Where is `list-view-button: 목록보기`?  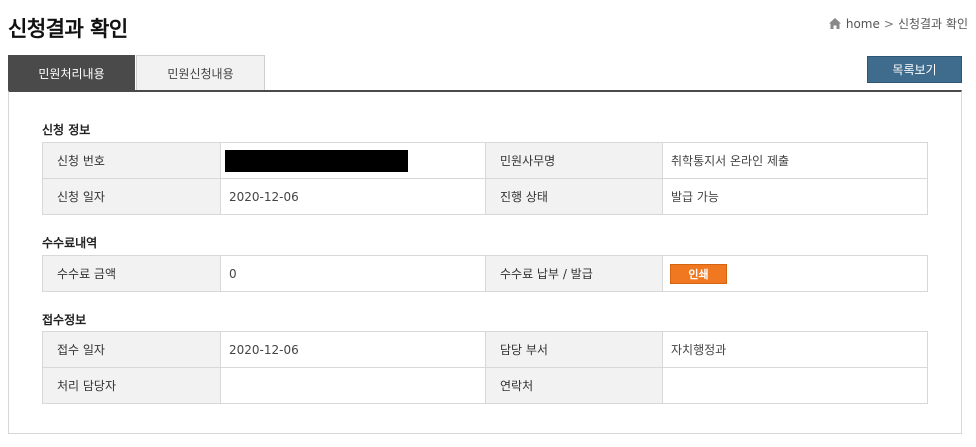 list-view-button: 목록보기 is located at coordinates (914, 69).